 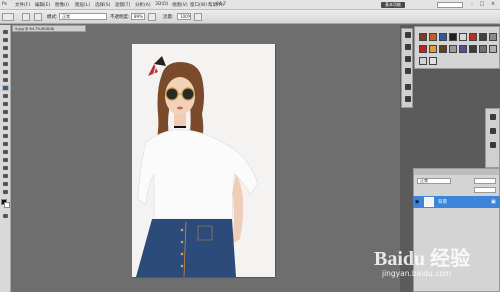 What do you see at coordinates (417, 202) in the screenshot?
I see `eye-icon: ◉` at bounding box center [417, 202].